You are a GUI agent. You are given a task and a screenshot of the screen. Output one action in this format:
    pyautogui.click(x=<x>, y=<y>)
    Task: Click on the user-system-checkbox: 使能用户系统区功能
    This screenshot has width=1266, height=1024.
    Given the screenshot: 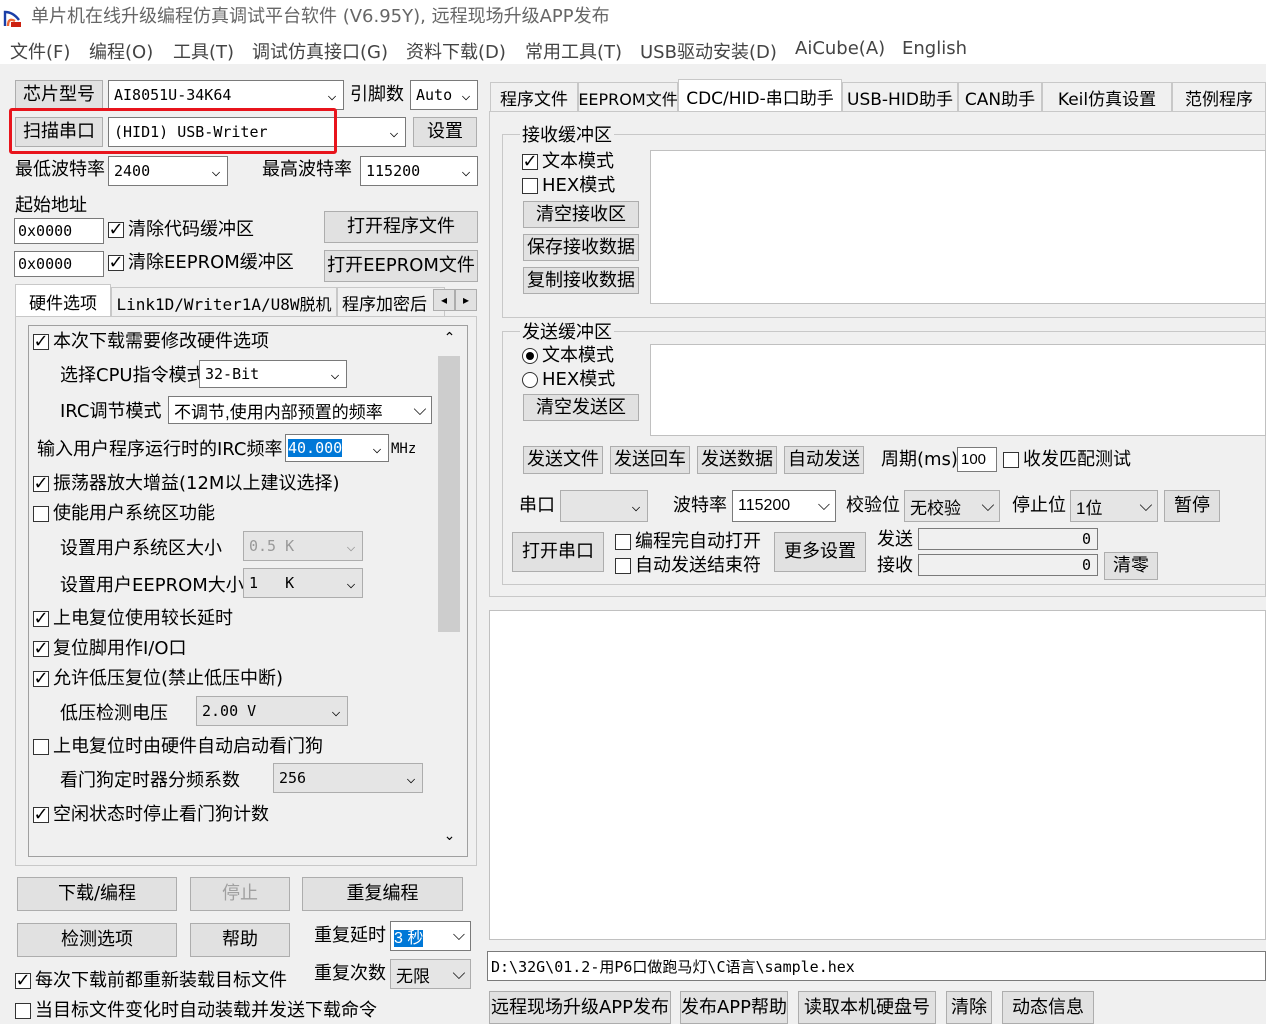 What is the action you would take?
    pyautogui.click(x=124, y=514)
    